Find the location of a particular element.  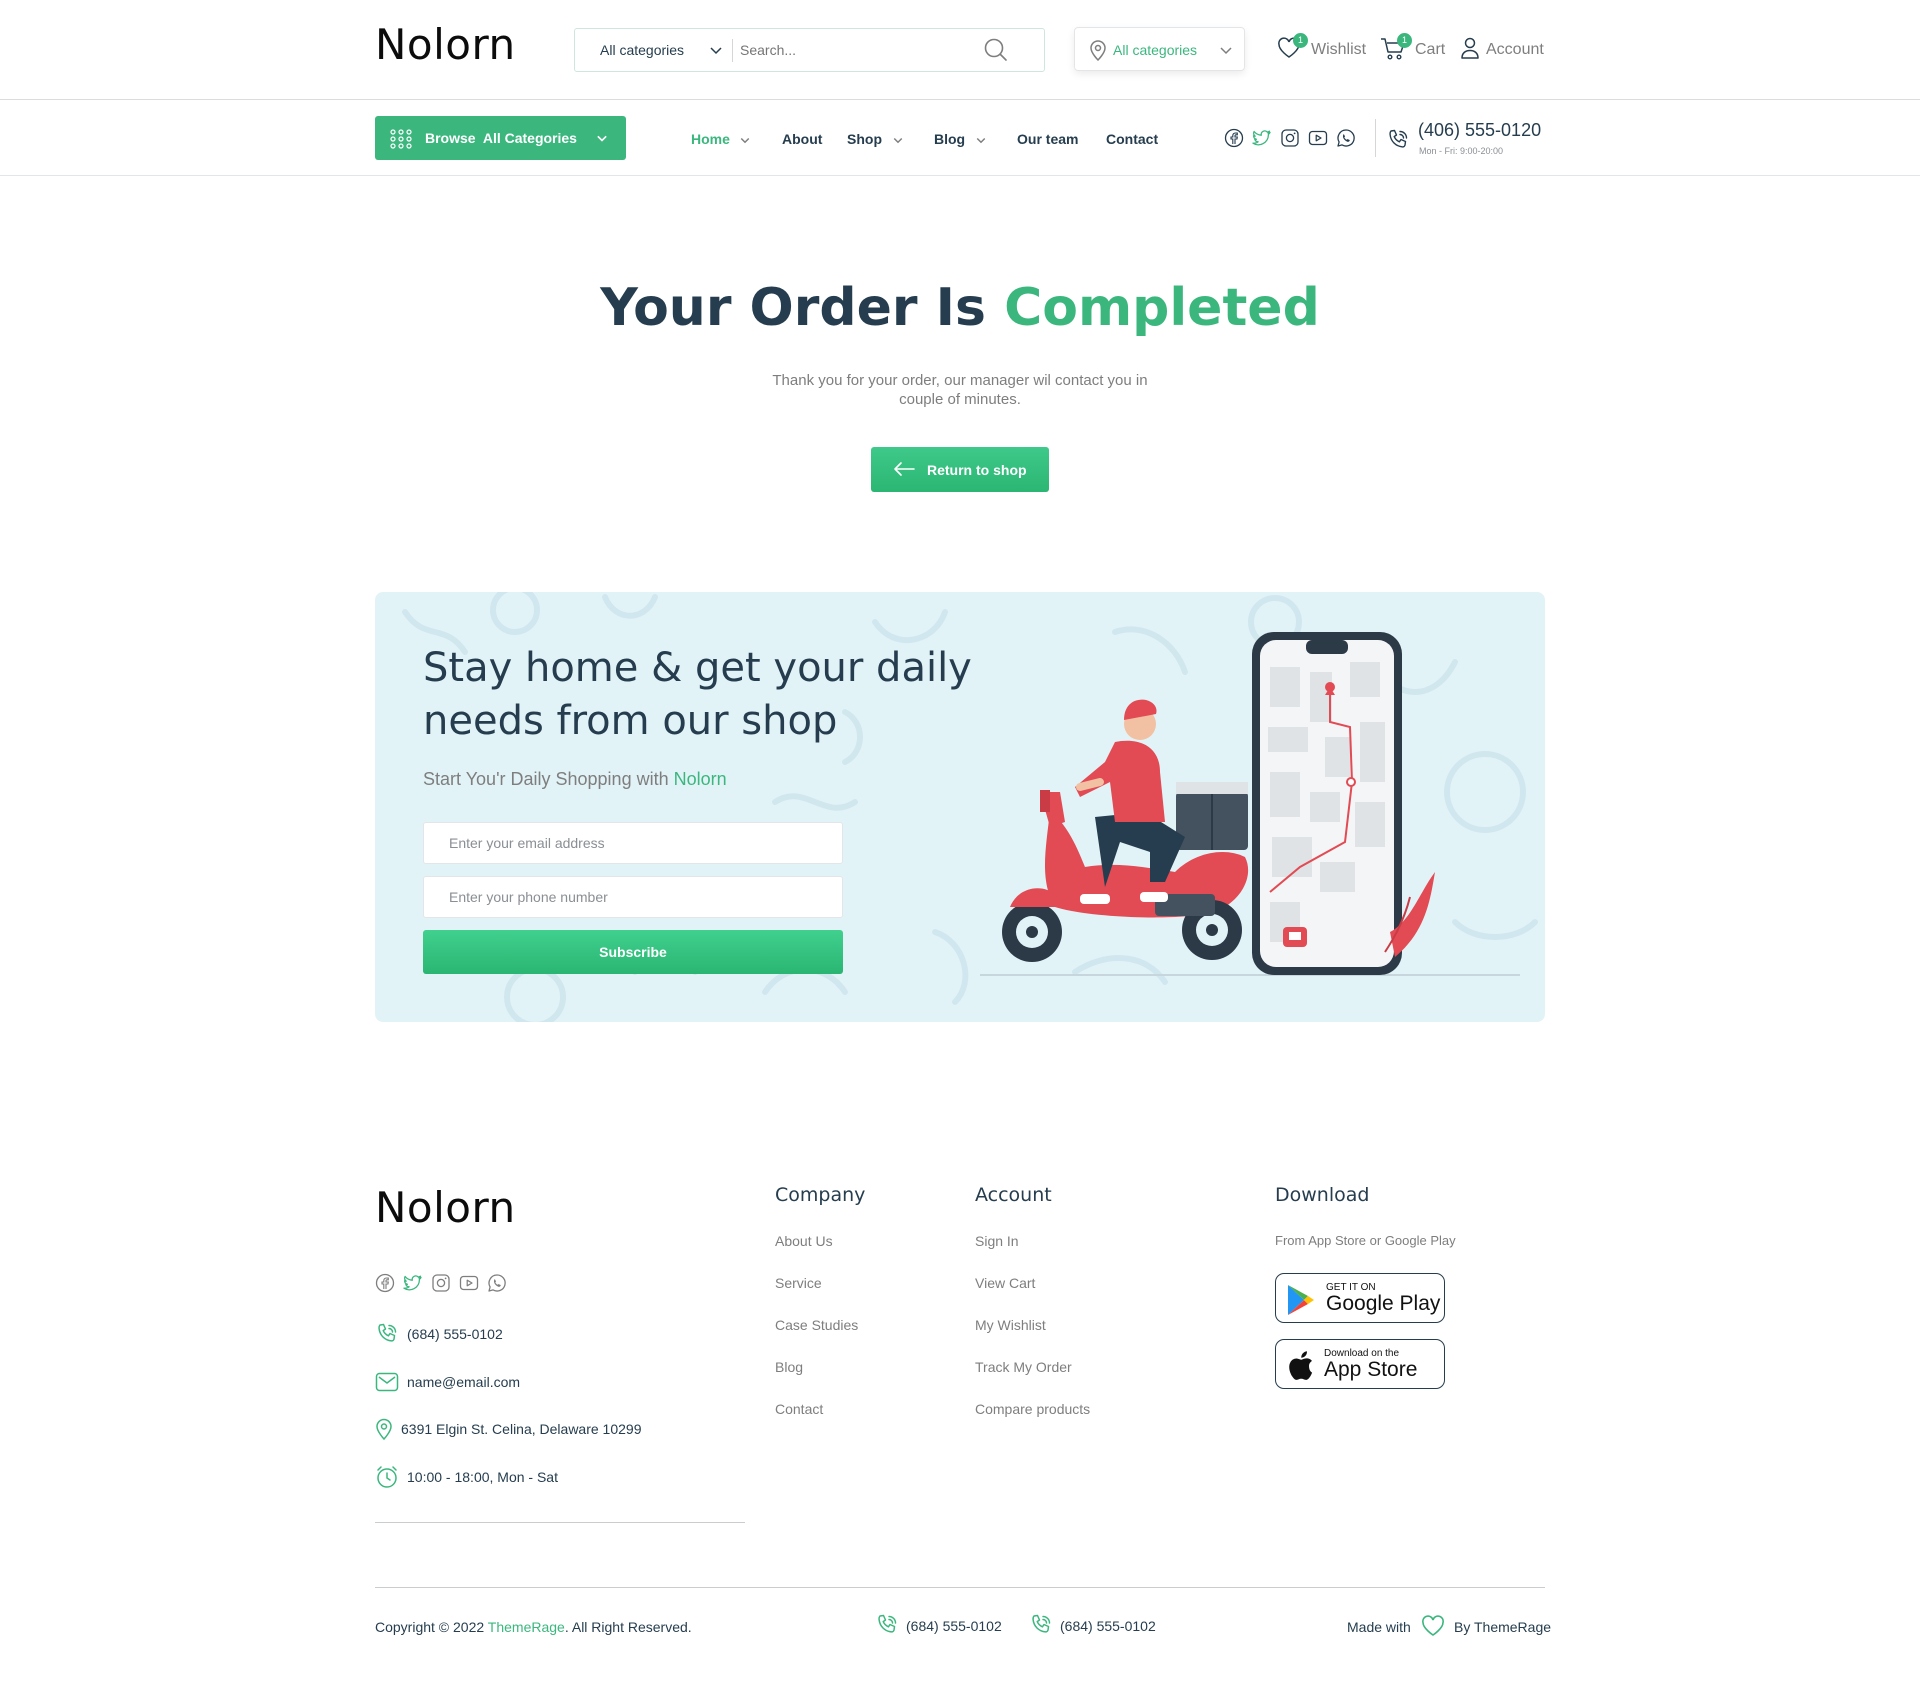

return-to-shop-label: Return to shop is located at coordinates (977, 470).